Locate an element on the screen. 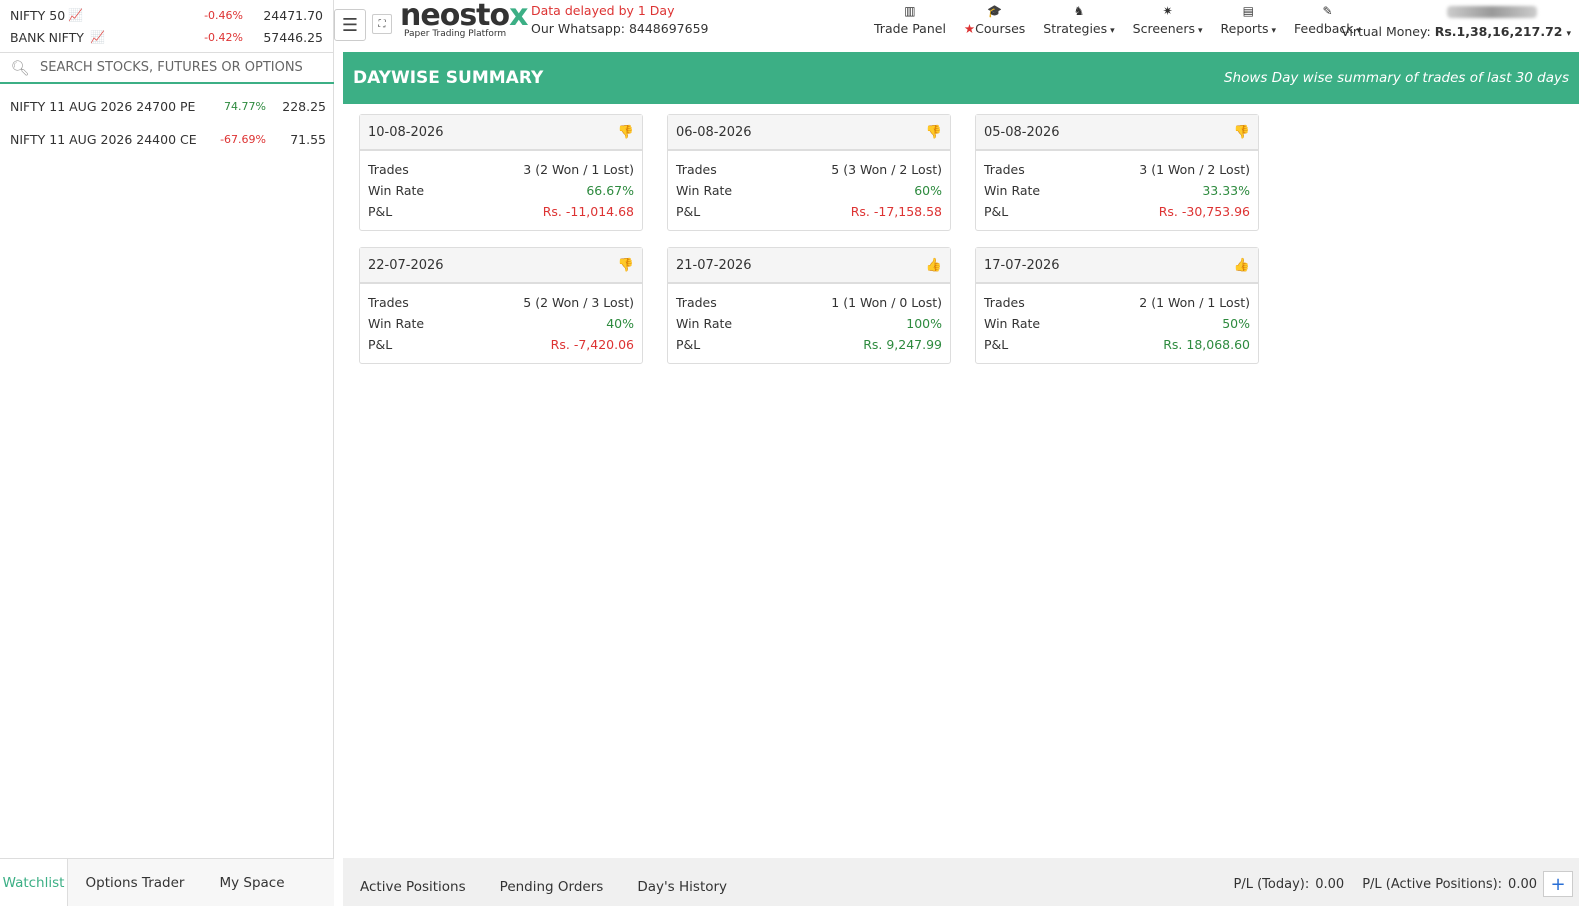 This screenshot has width=1593, height=906. index-name: NIFTY 50 is located at coordinates (38, 15).